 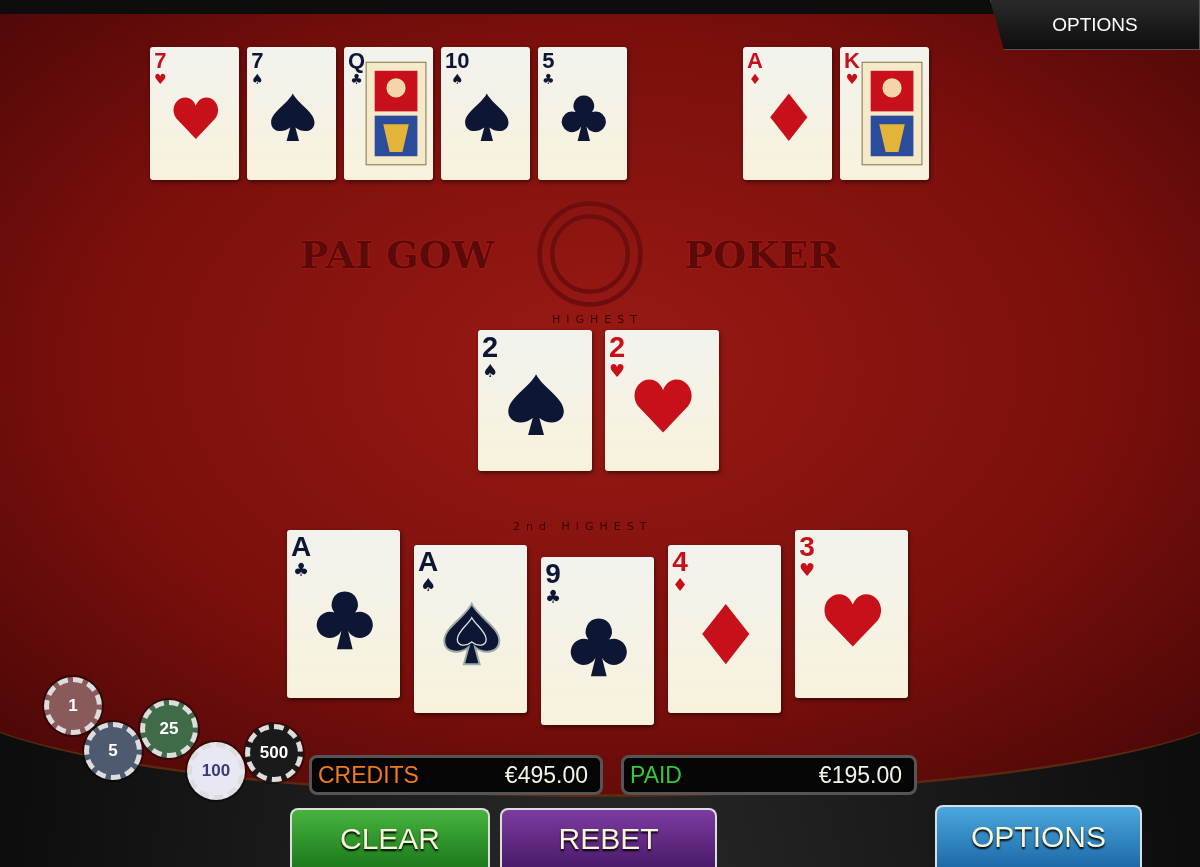 I want to click on card-rank: 3, so click(x=807, y=547).